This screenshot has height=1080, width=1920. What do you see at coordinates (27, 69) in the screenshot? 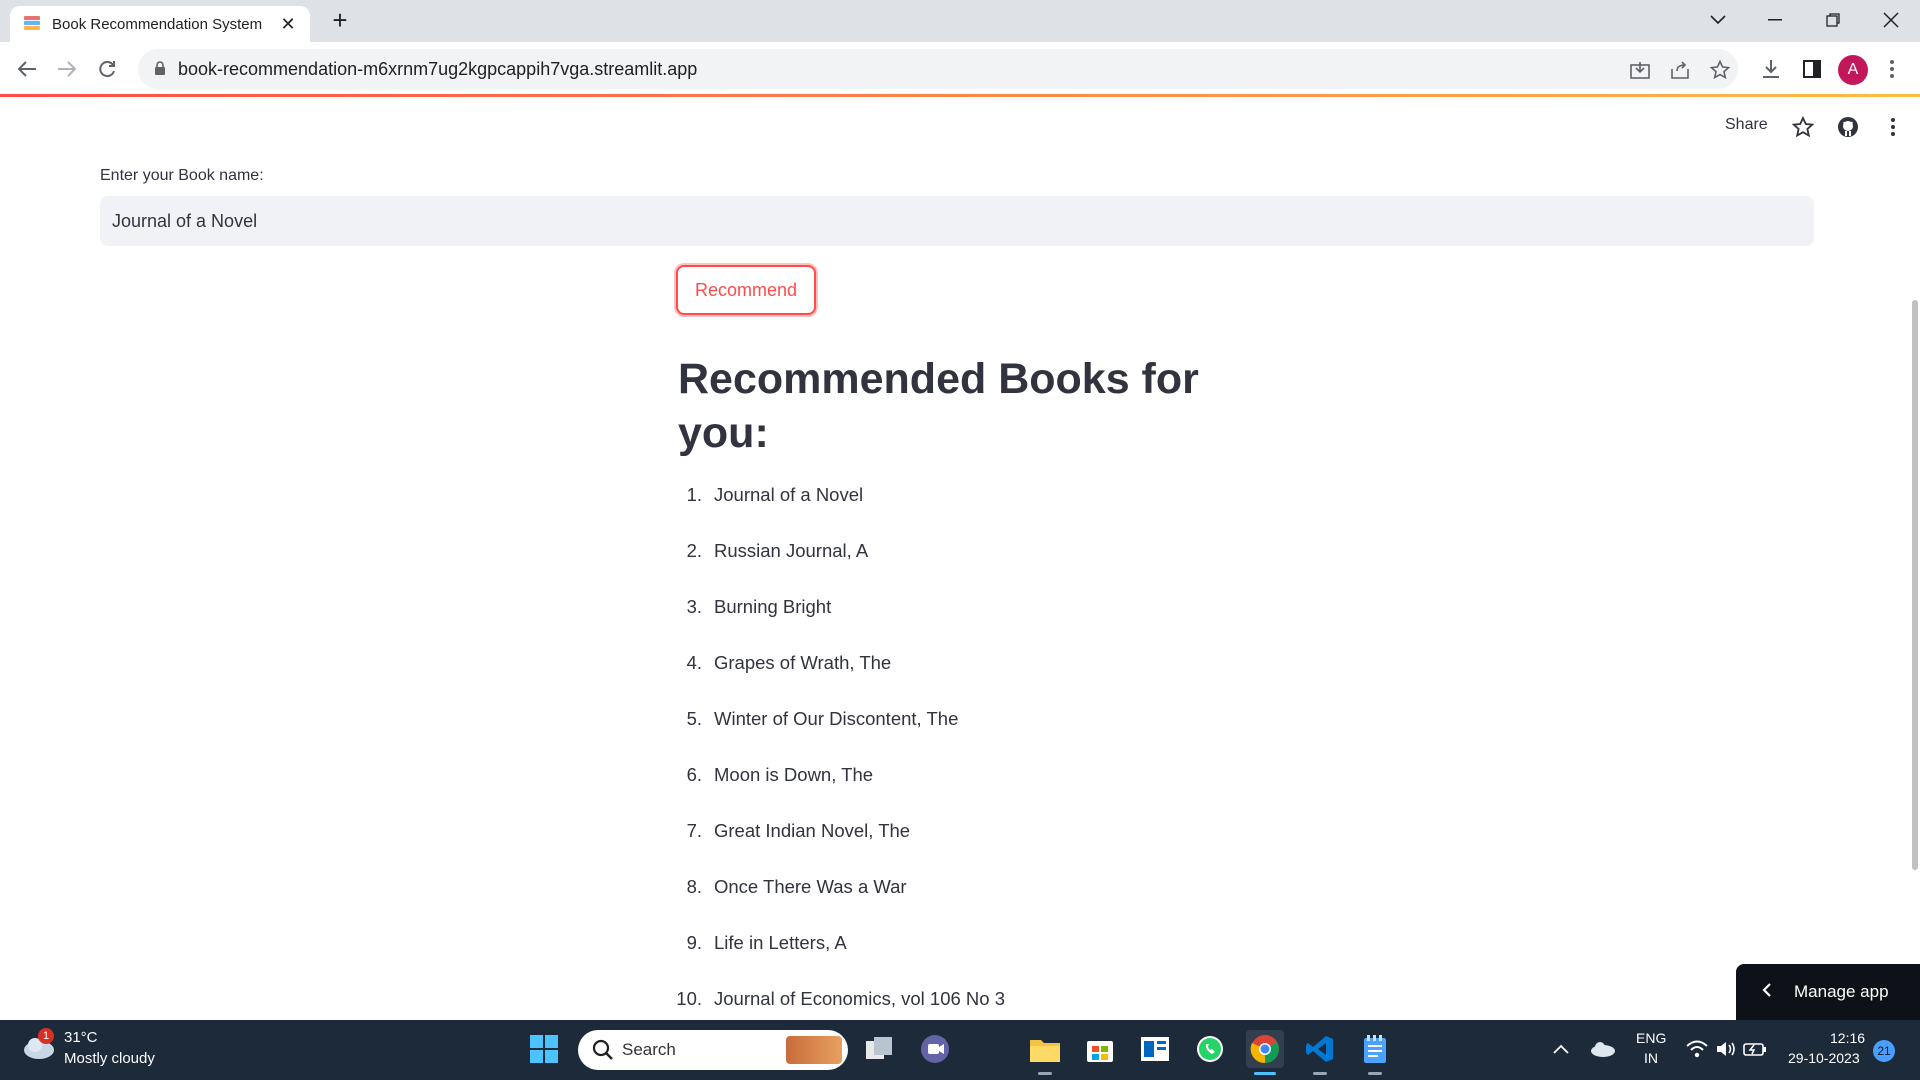
I see `back-icon` at bounding box center [27, 69].